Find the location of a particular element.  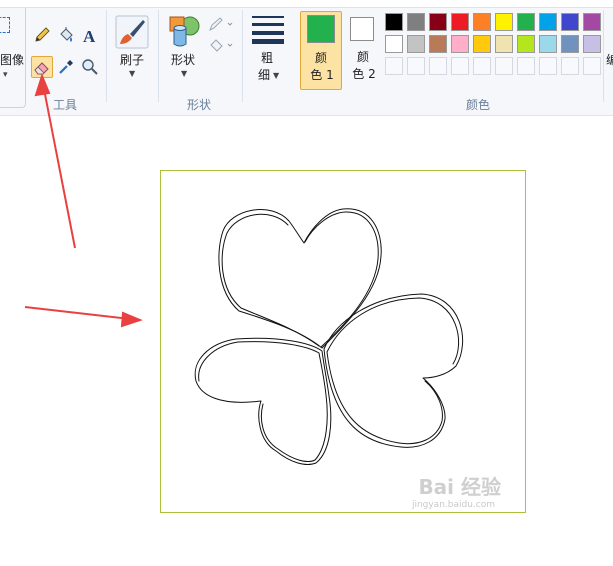

shapes-dropdown-arrow: ▼ is located at coordinates (184, 73).